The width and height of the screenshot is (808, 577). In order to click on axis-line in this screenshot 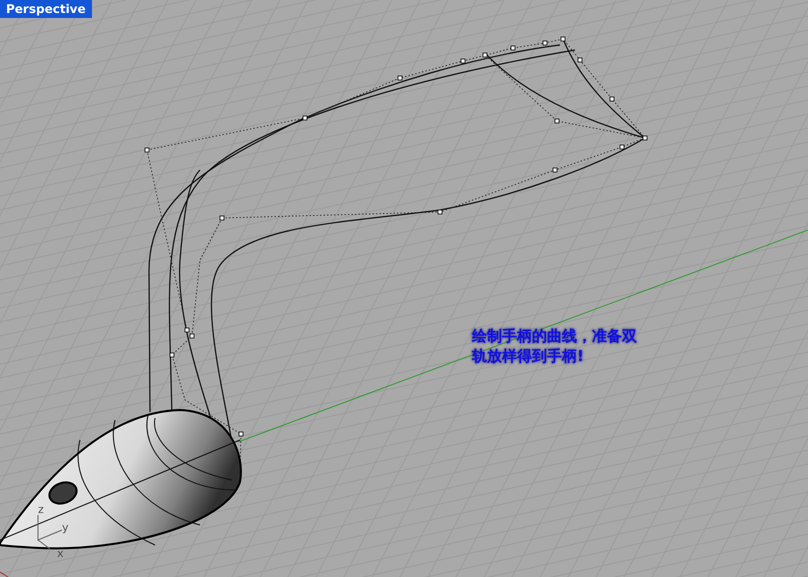, I will do `click(4, 574)`.